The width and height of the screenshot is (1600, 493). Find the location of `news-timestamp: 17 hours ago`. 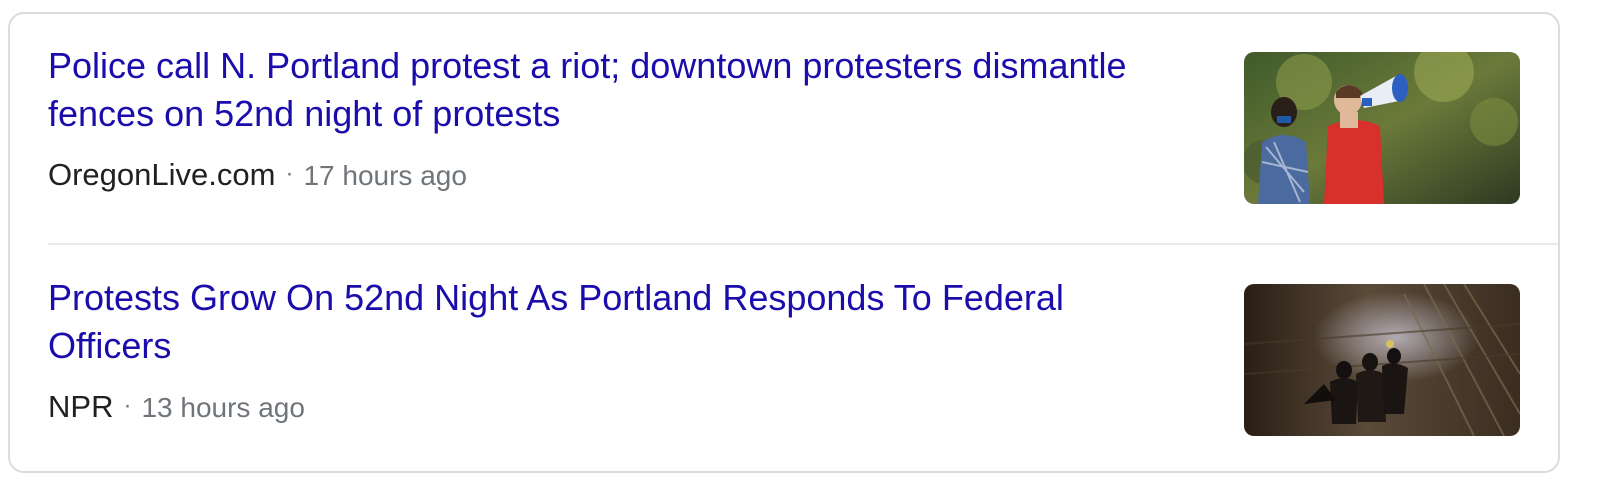

news-timestamp: 17 hours ago is located at coordinates (385, 175).